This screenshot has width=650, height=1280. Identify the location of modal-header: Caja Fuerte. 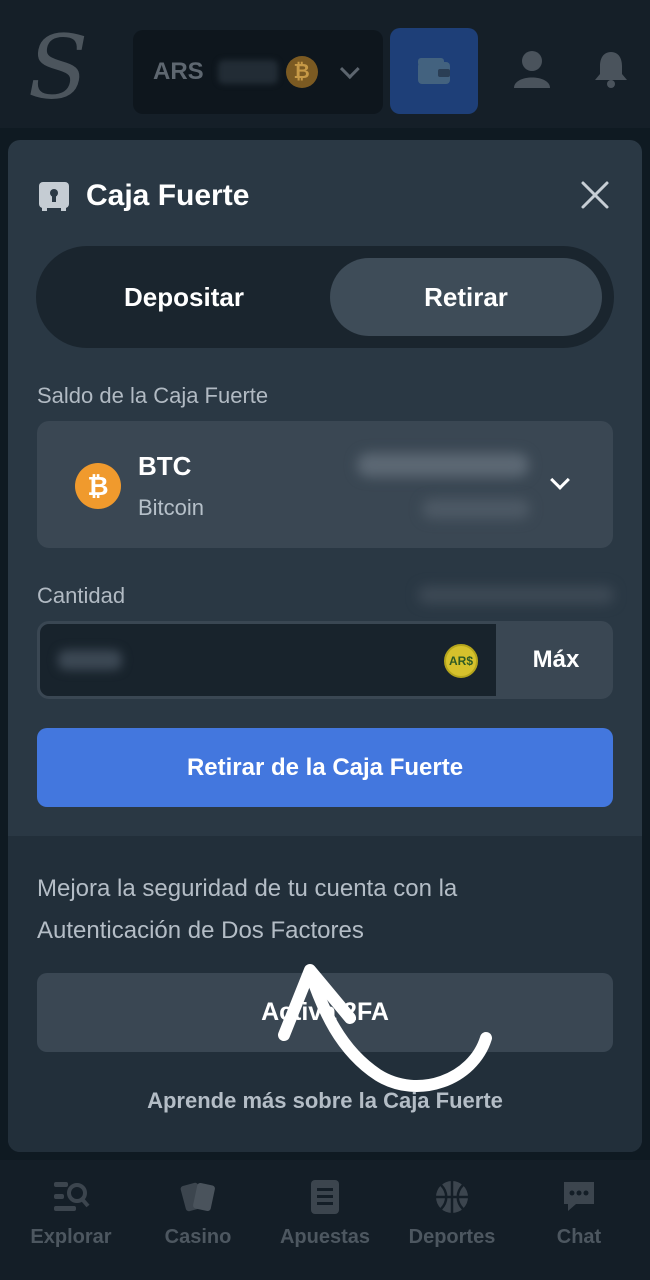
(143, 196).